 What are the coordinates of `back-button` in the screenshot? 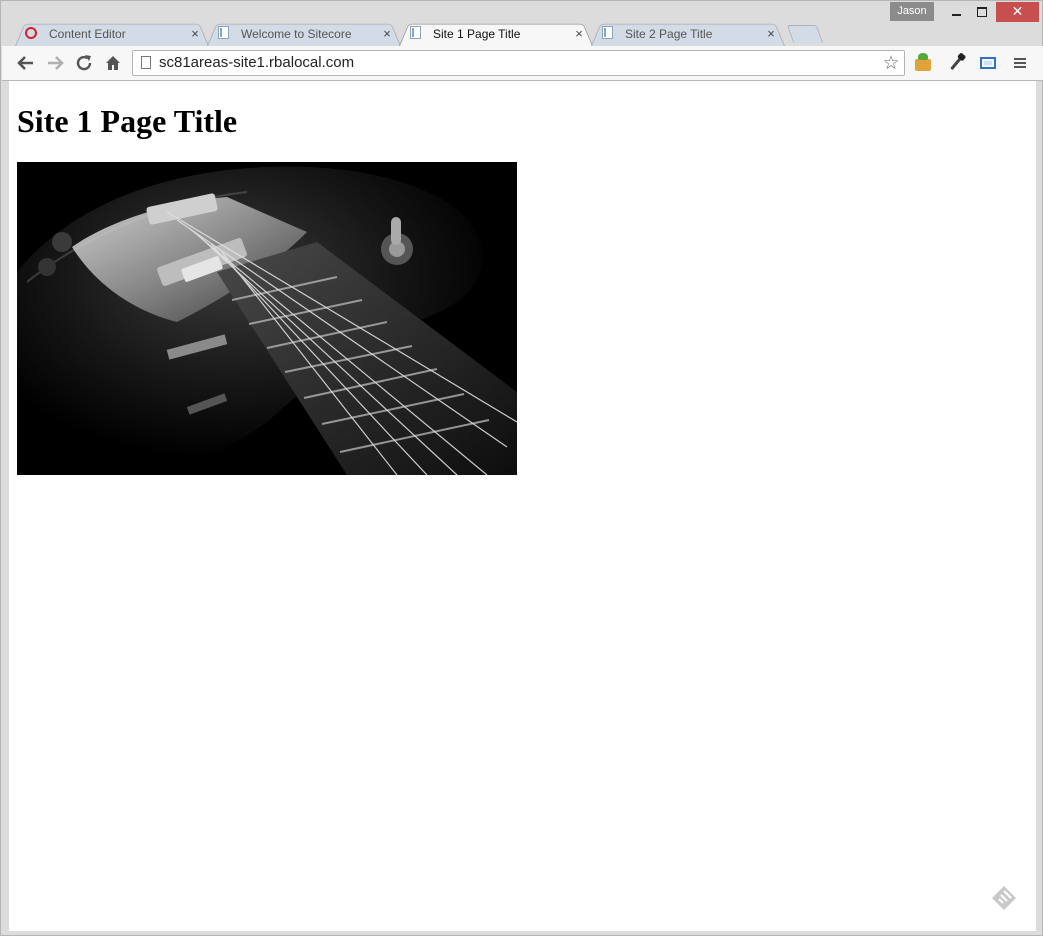 It's located at (26, 63).